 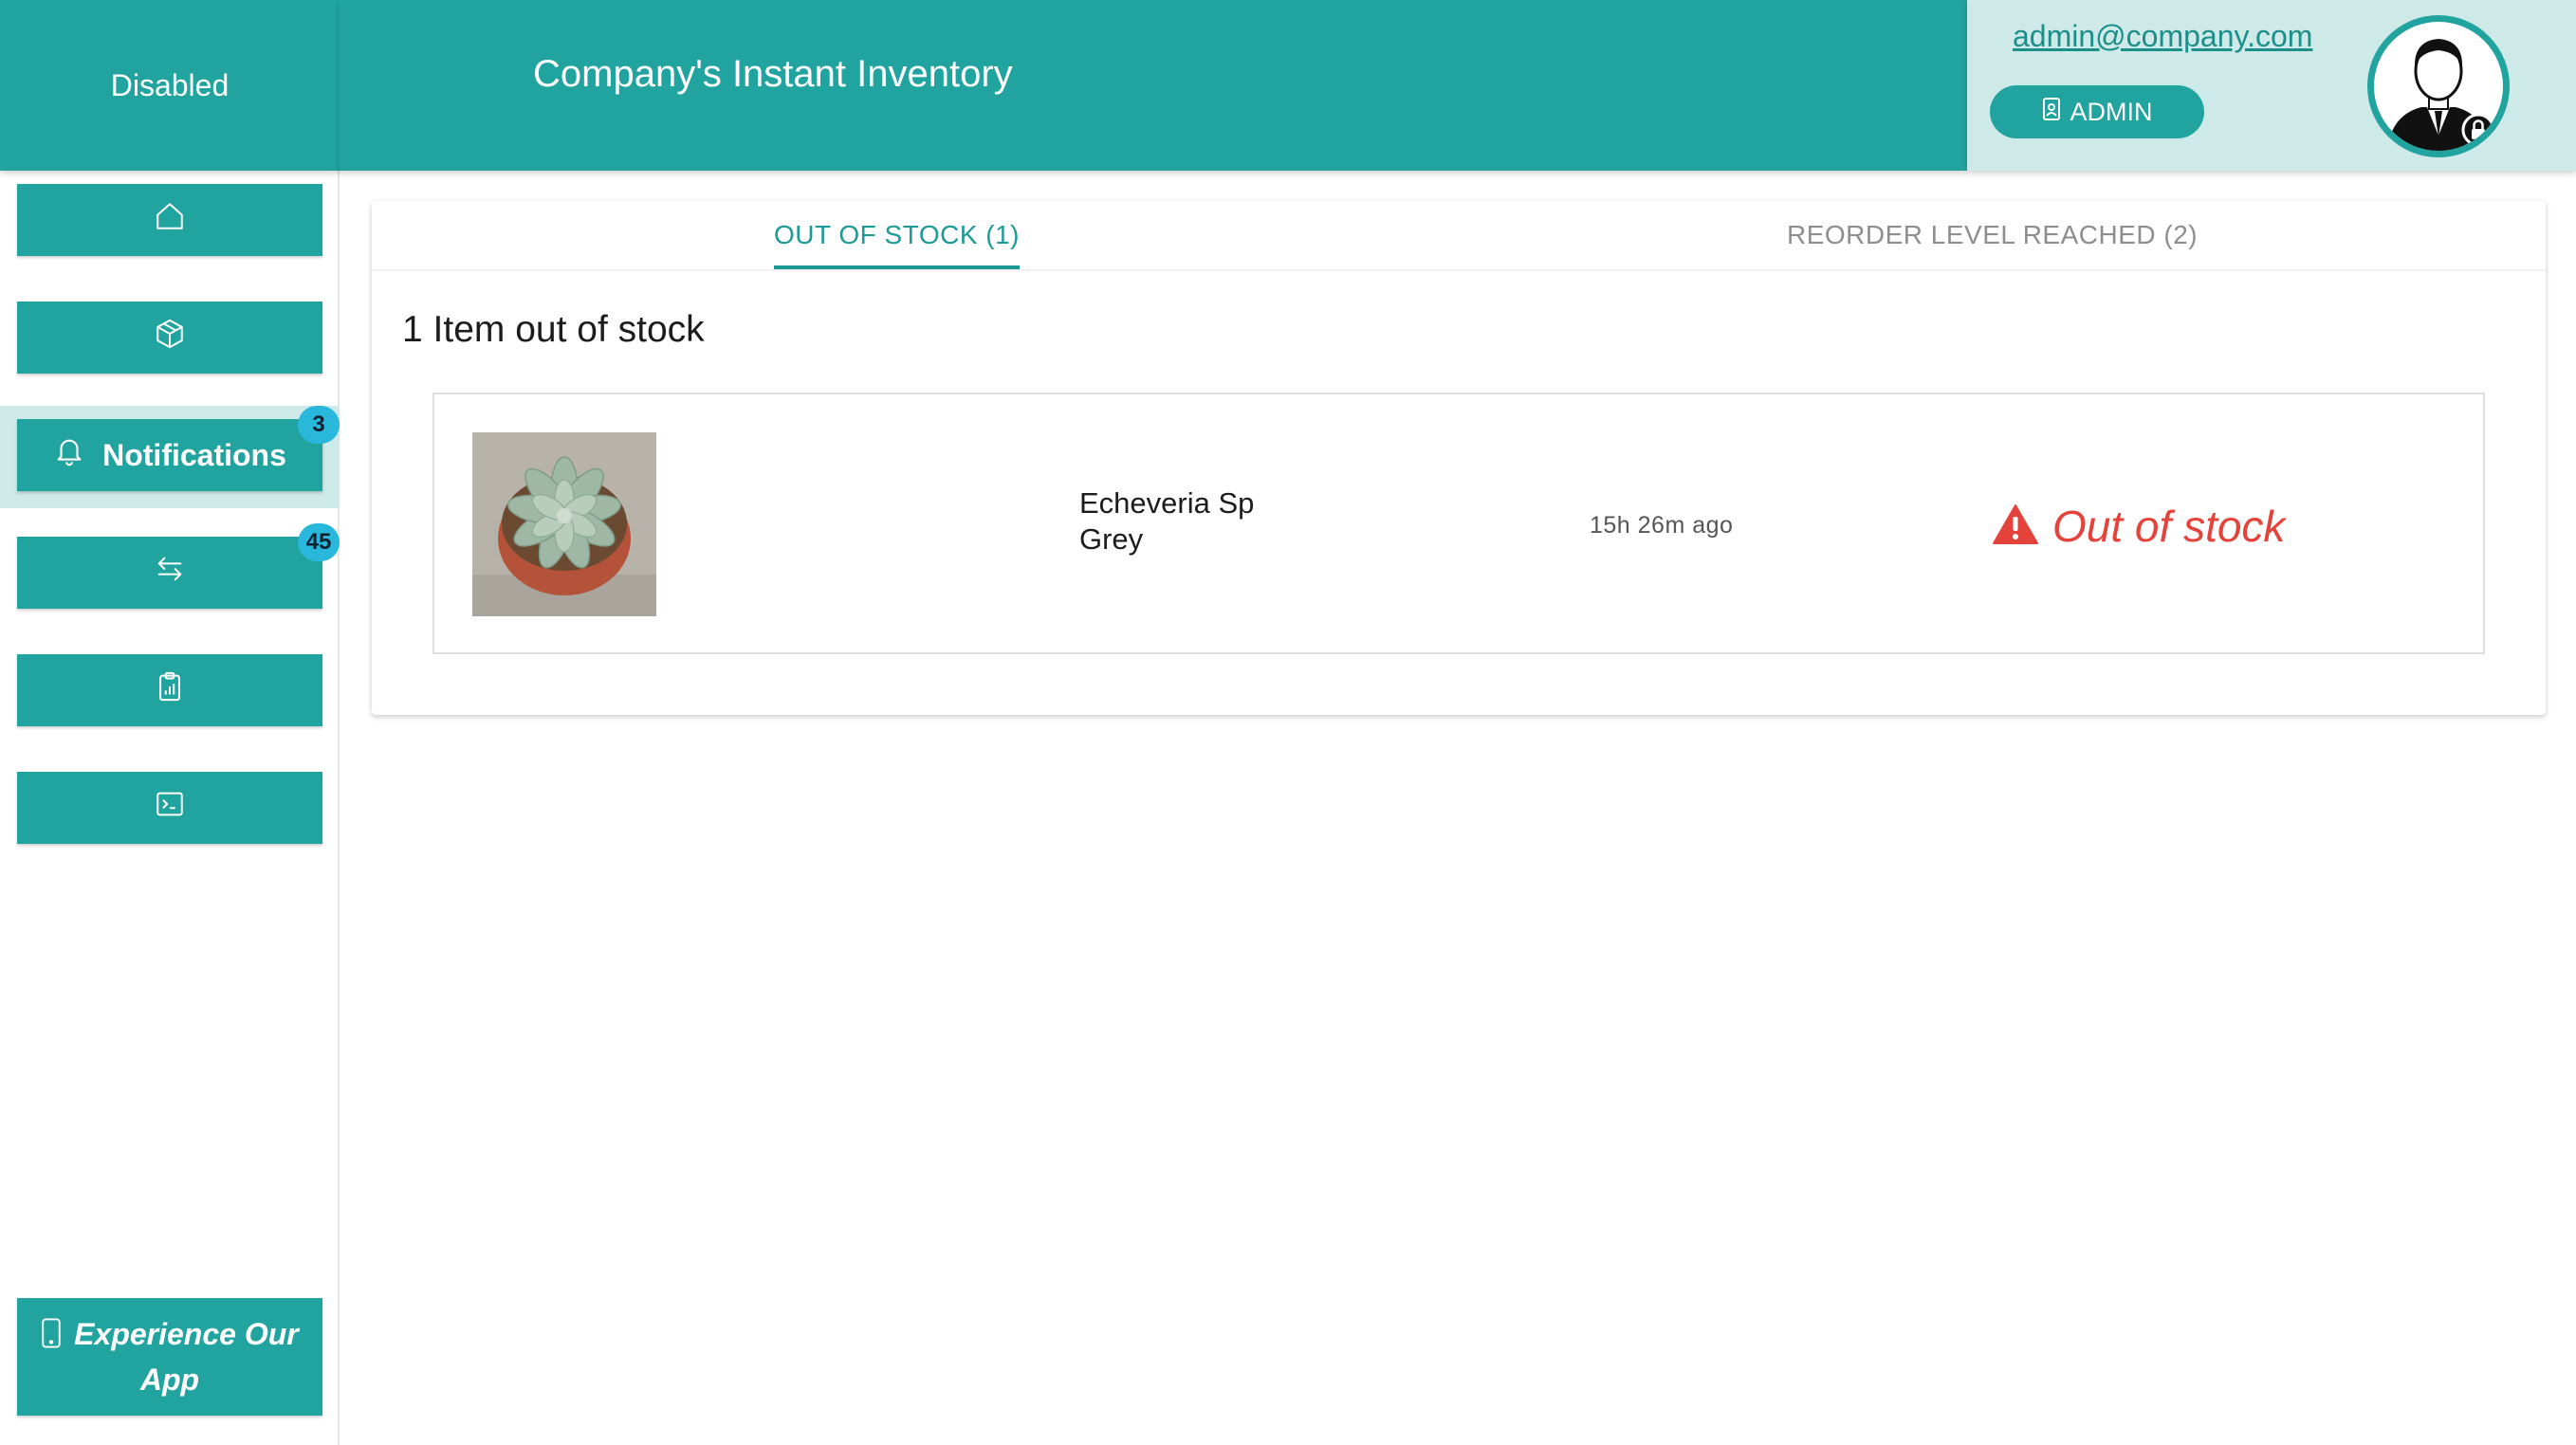 I want to click on notifications-badge: 3, so click(x=319, y=425).